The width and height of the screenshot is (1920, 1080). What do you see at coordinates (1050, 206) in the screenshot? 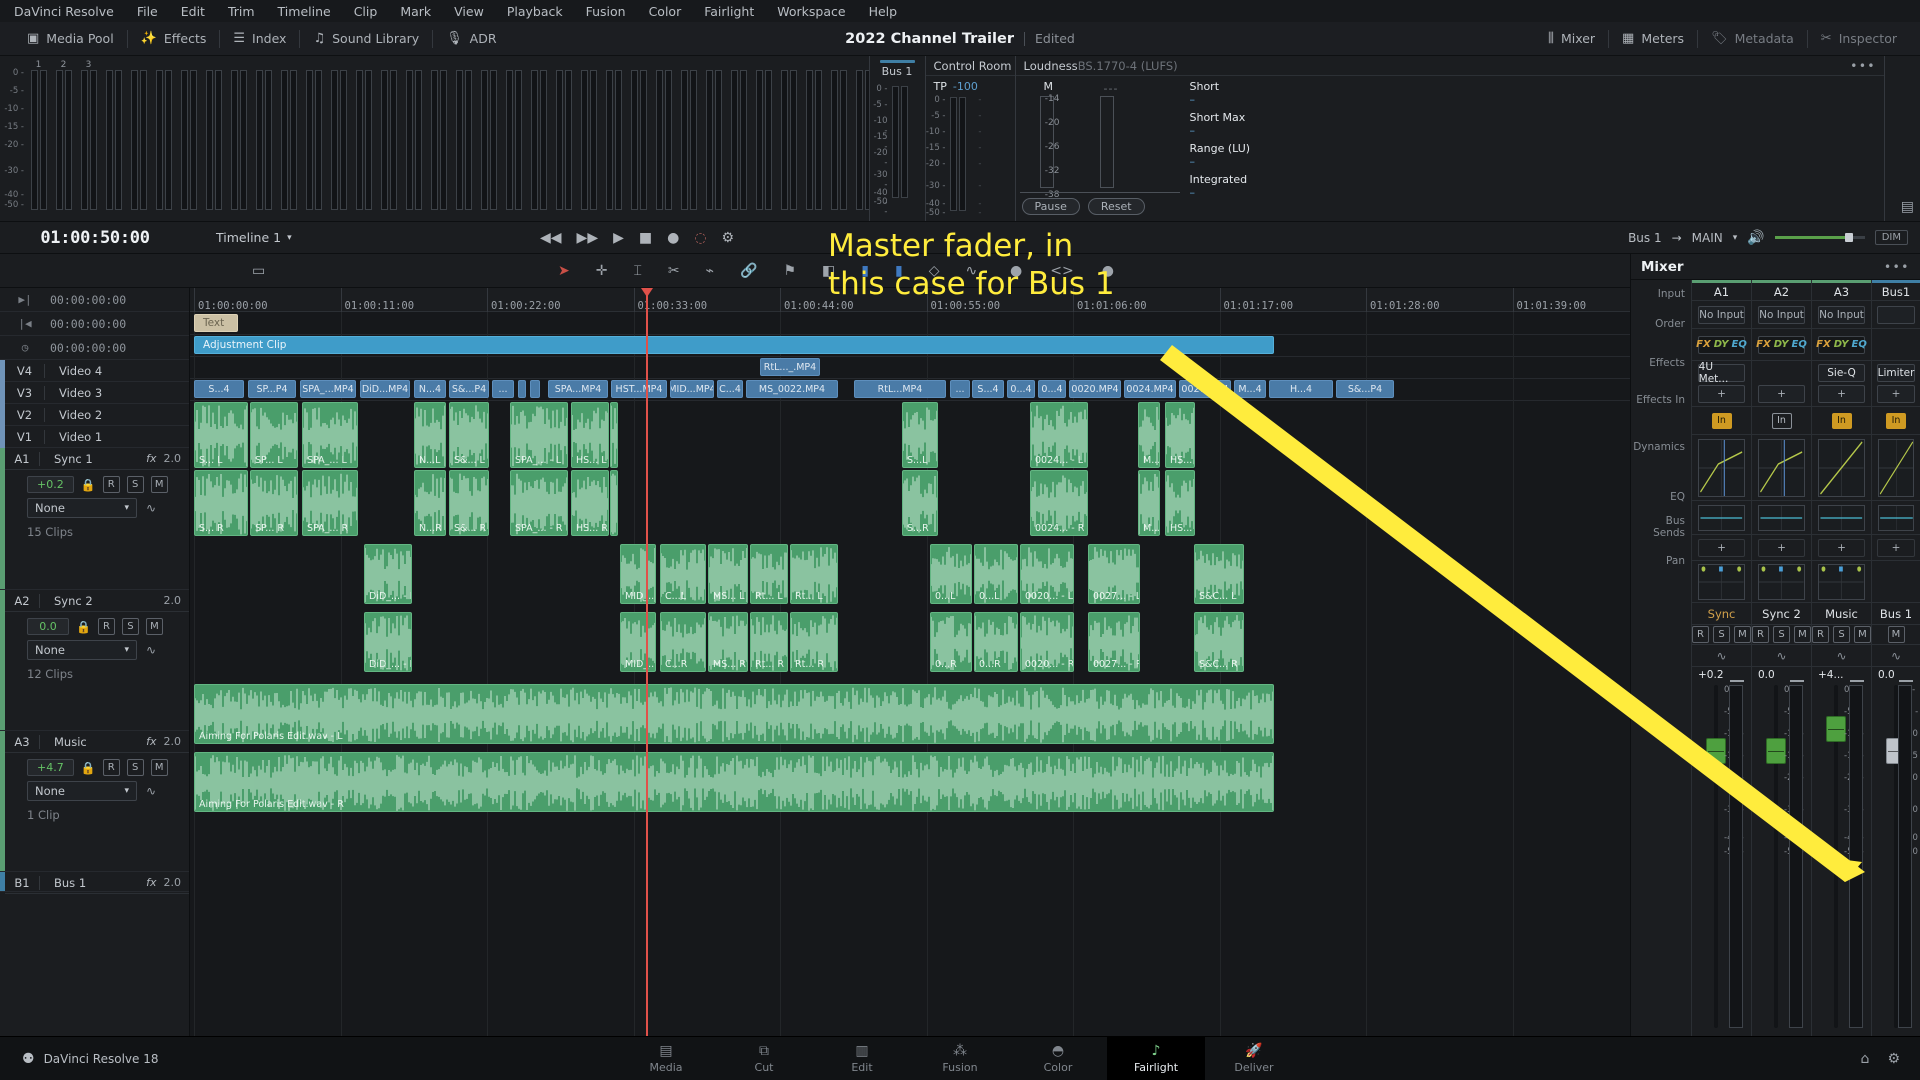
I see `loudness-pause-button: Pause` at bounding box center [1050, 206].